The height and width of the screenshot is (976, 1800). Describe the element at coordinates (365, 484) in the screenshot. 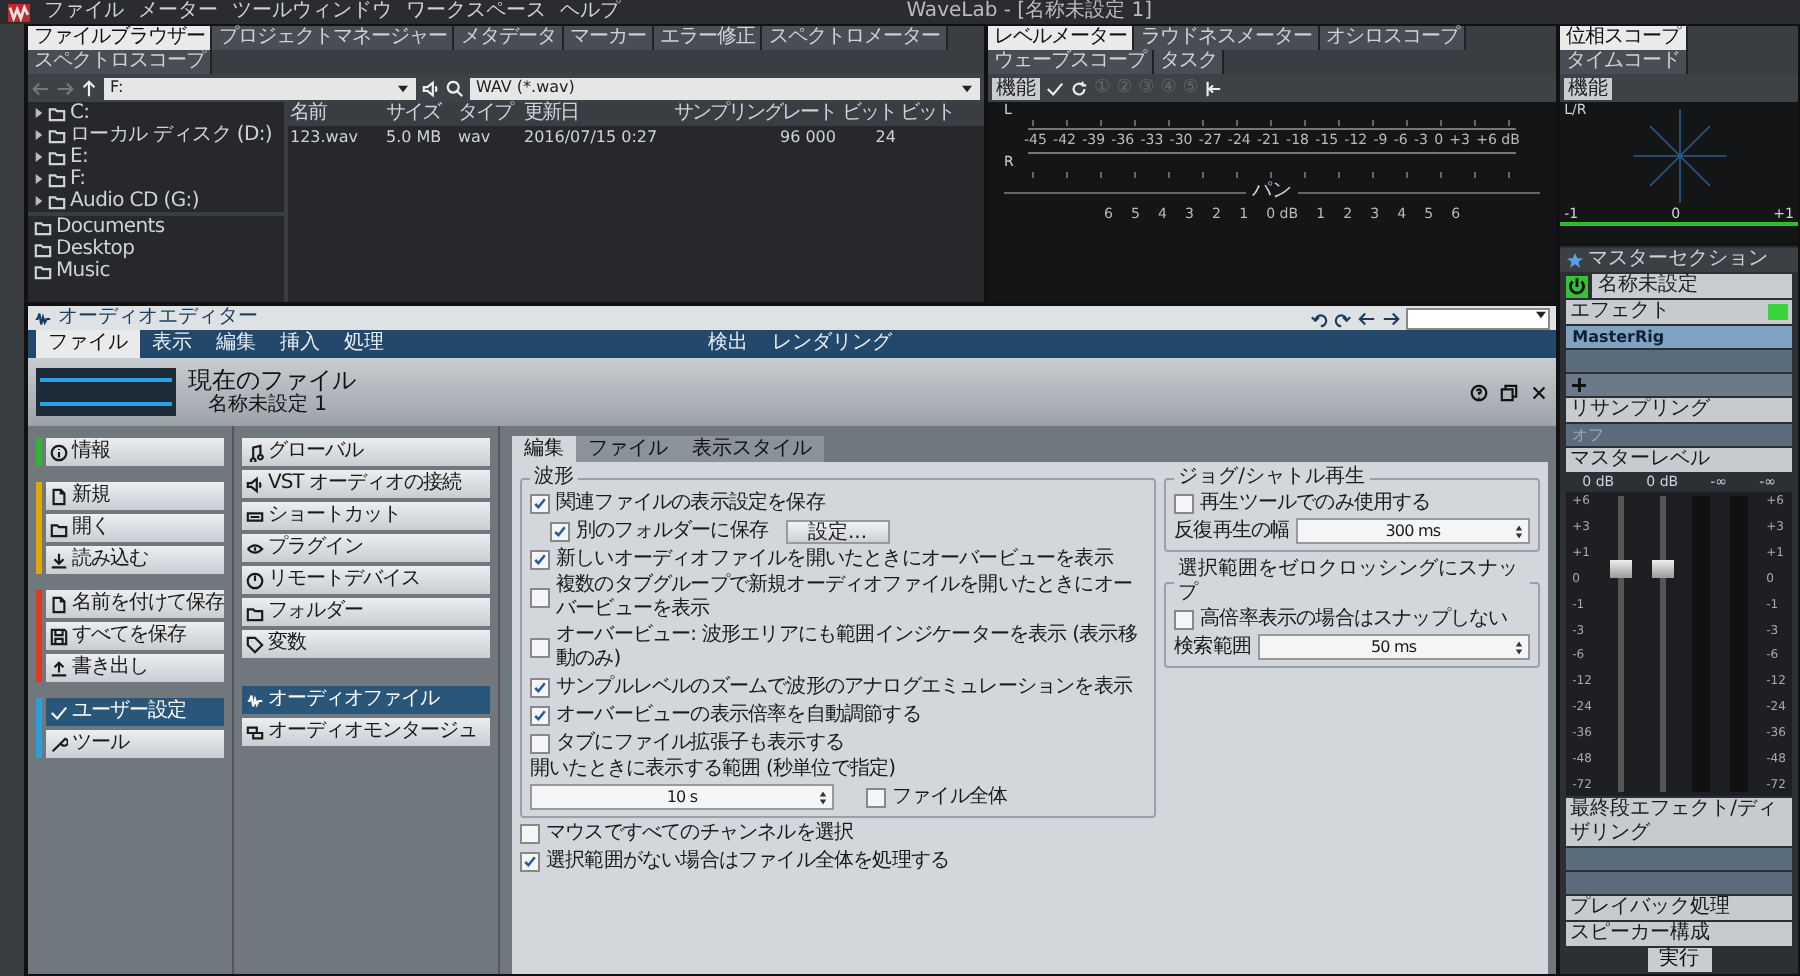

I see `settings-category-button: VST オーディオの接続` at that location.